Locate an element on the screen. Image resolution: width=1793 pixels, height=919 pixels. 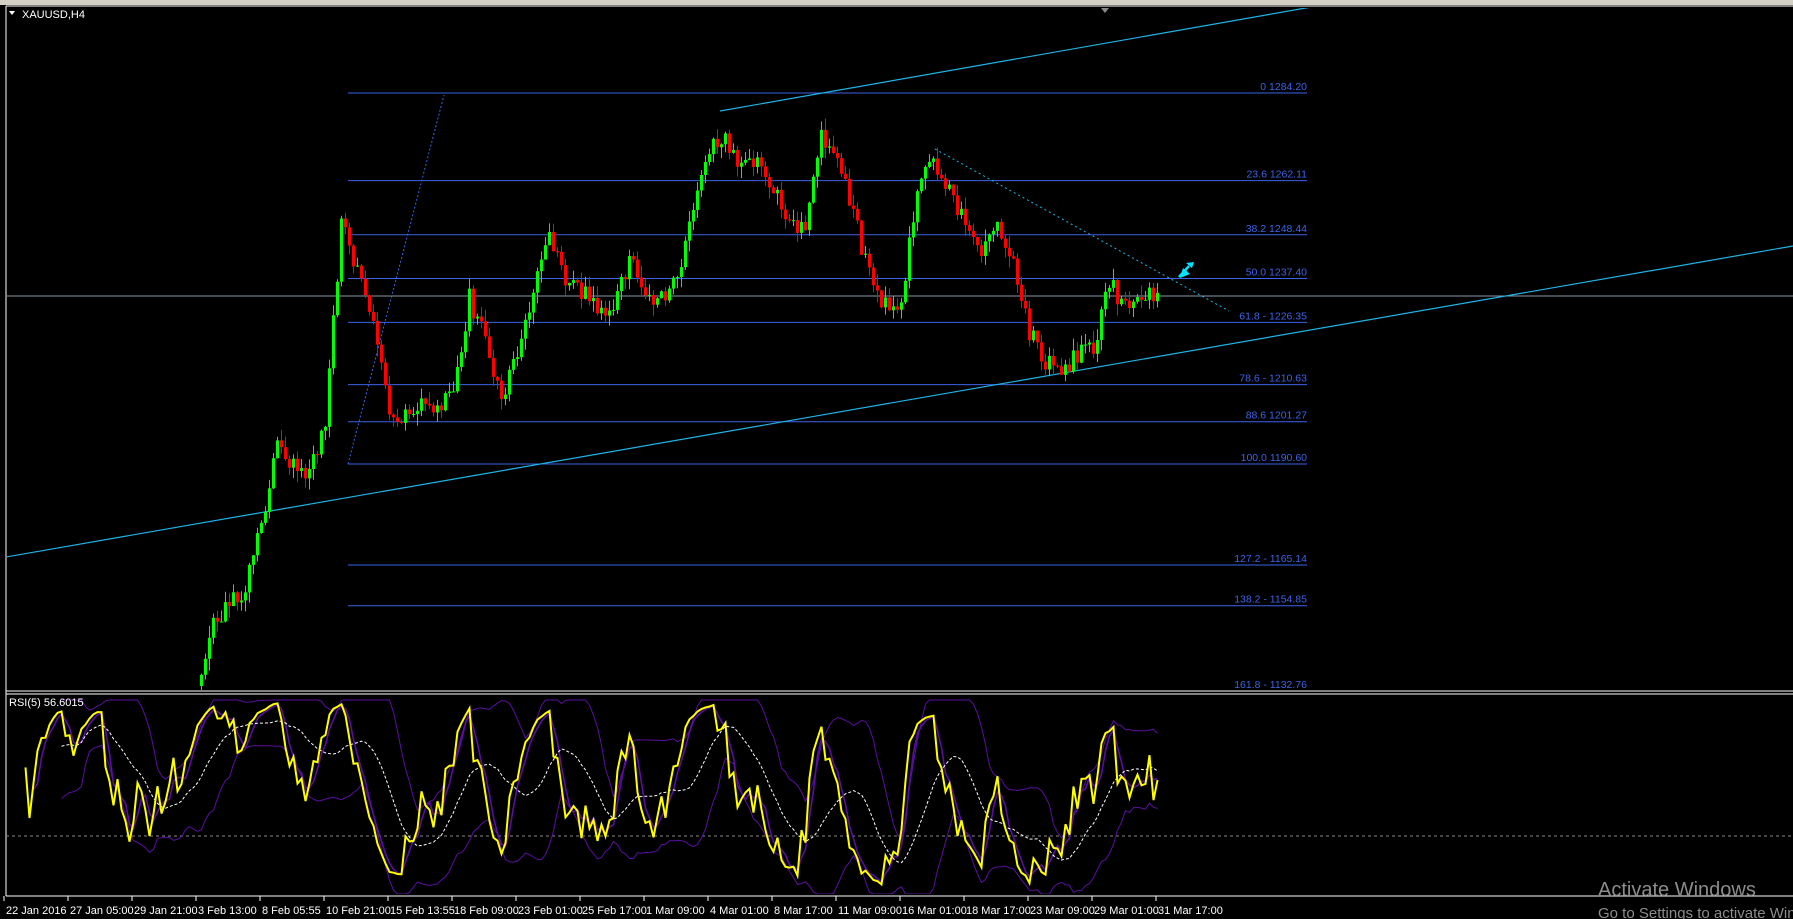
chart-shift-marker-icon is located at coordinates (1105, 10).